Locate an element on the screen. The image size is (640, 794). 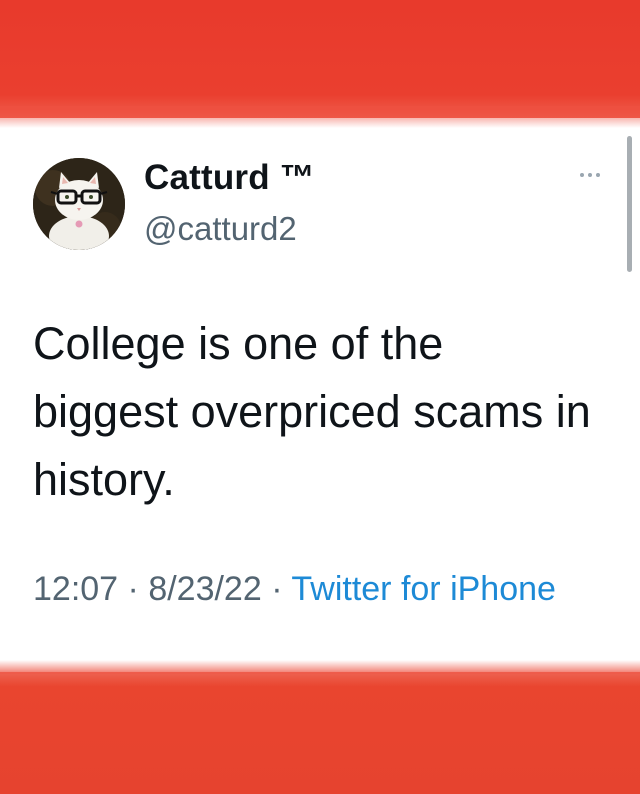
avatar is located at coordinates (79, 204).